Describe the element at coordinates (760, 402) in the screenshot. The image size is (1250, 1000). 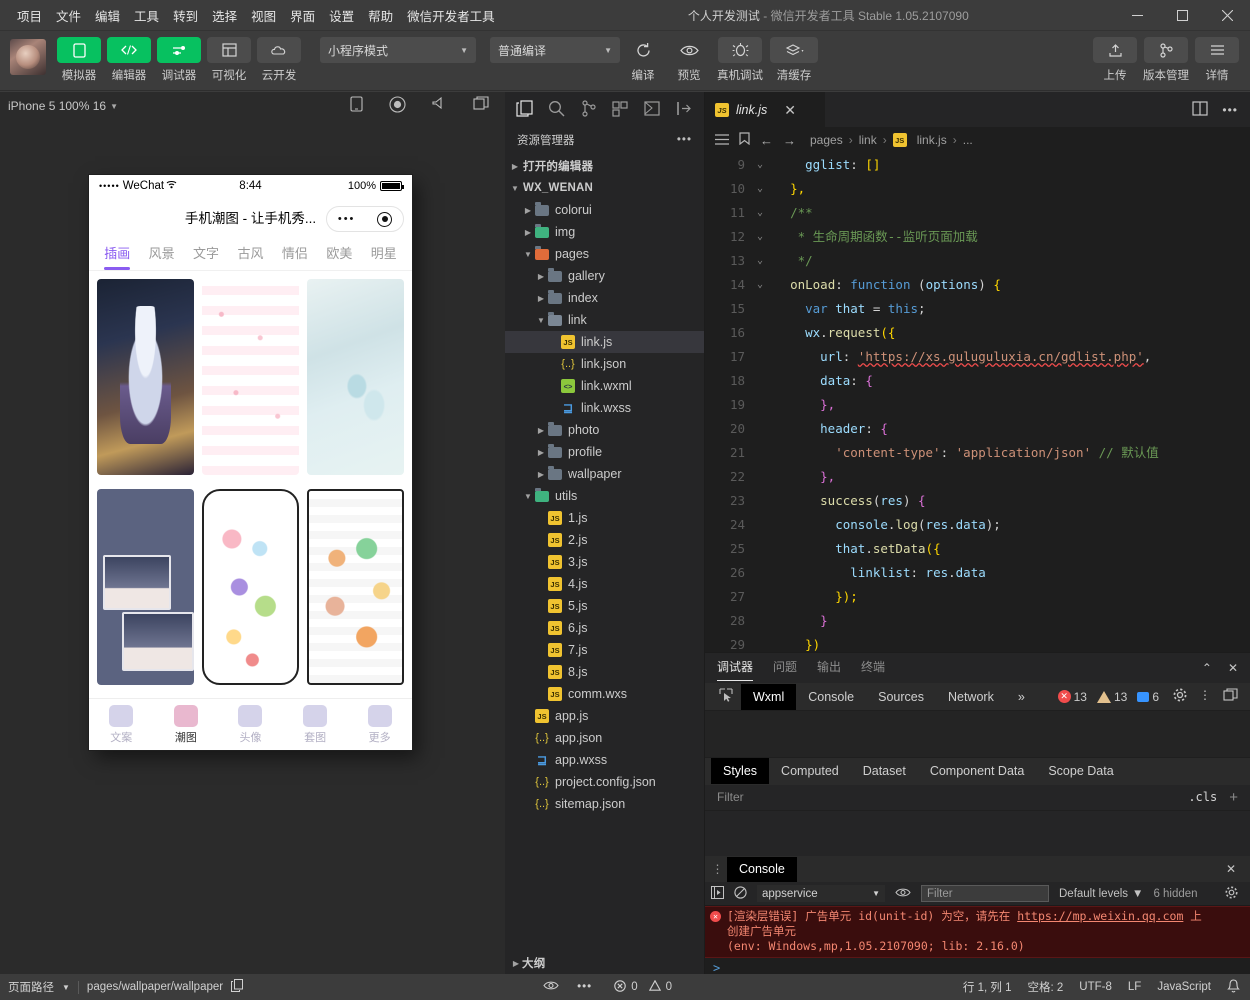
I see `fold-markers: ⌄ ⌄ ⌄ ⌄ ⌄ ⌄` at that location.